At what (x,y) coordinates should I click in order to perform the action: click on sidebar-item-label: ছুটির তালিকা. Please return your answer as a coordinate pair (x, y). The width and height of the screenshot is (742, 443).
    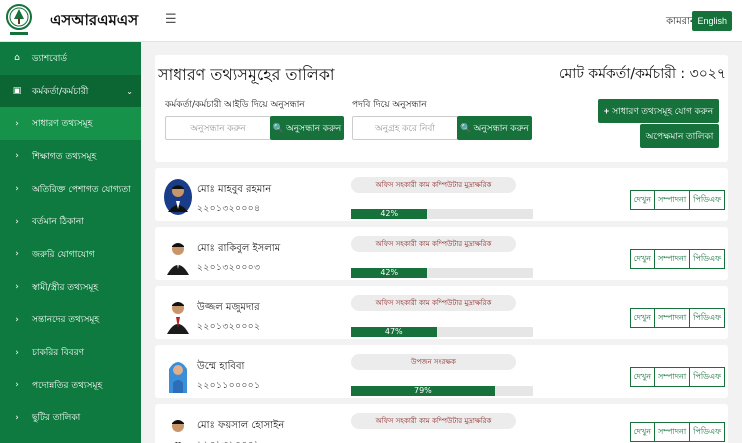
    Looking at the image, I should click on (56, 418).